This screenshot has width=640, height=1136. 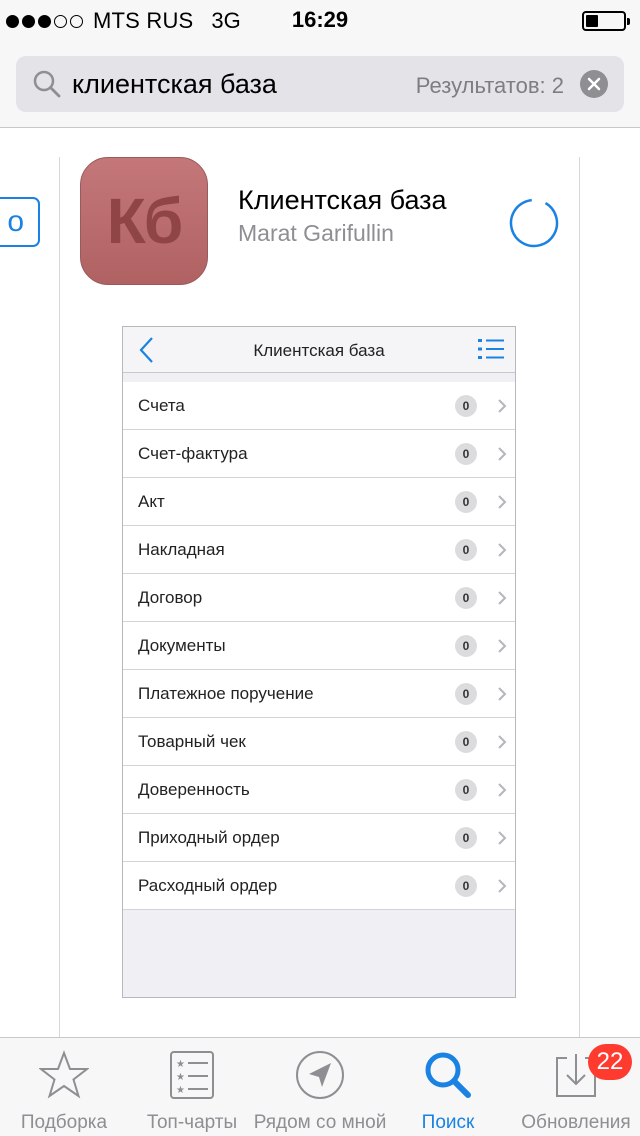 I want to click on tab-label: Рядом со мной, so click(x=320, y=1122).